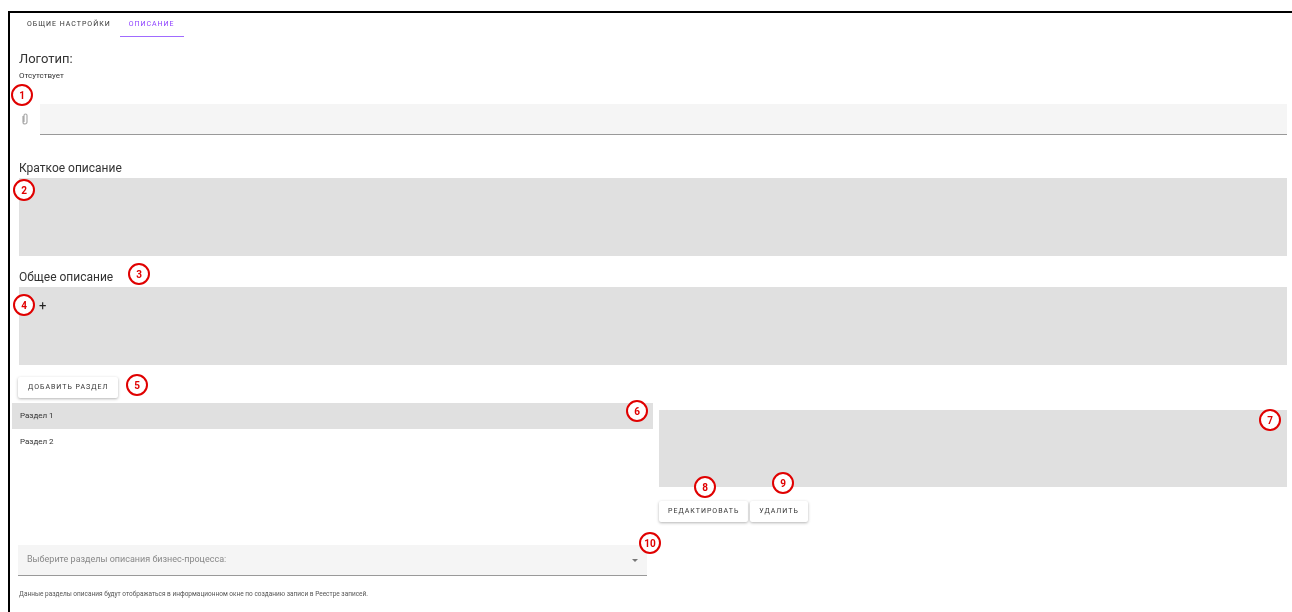  Describe the element at coordinates (24, 305) in the screenshot. I see `callout-marker: 4` at that location.